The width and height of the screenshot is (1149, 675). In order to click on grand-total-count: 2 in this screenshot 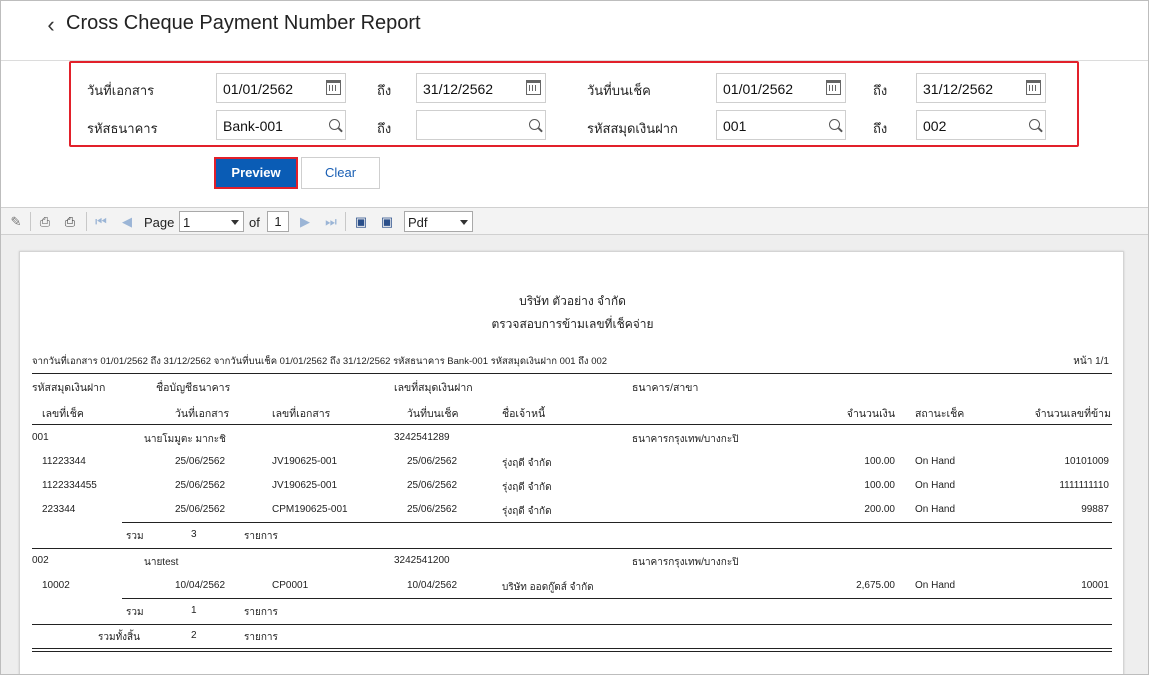, I will do `click(194, 635)`.